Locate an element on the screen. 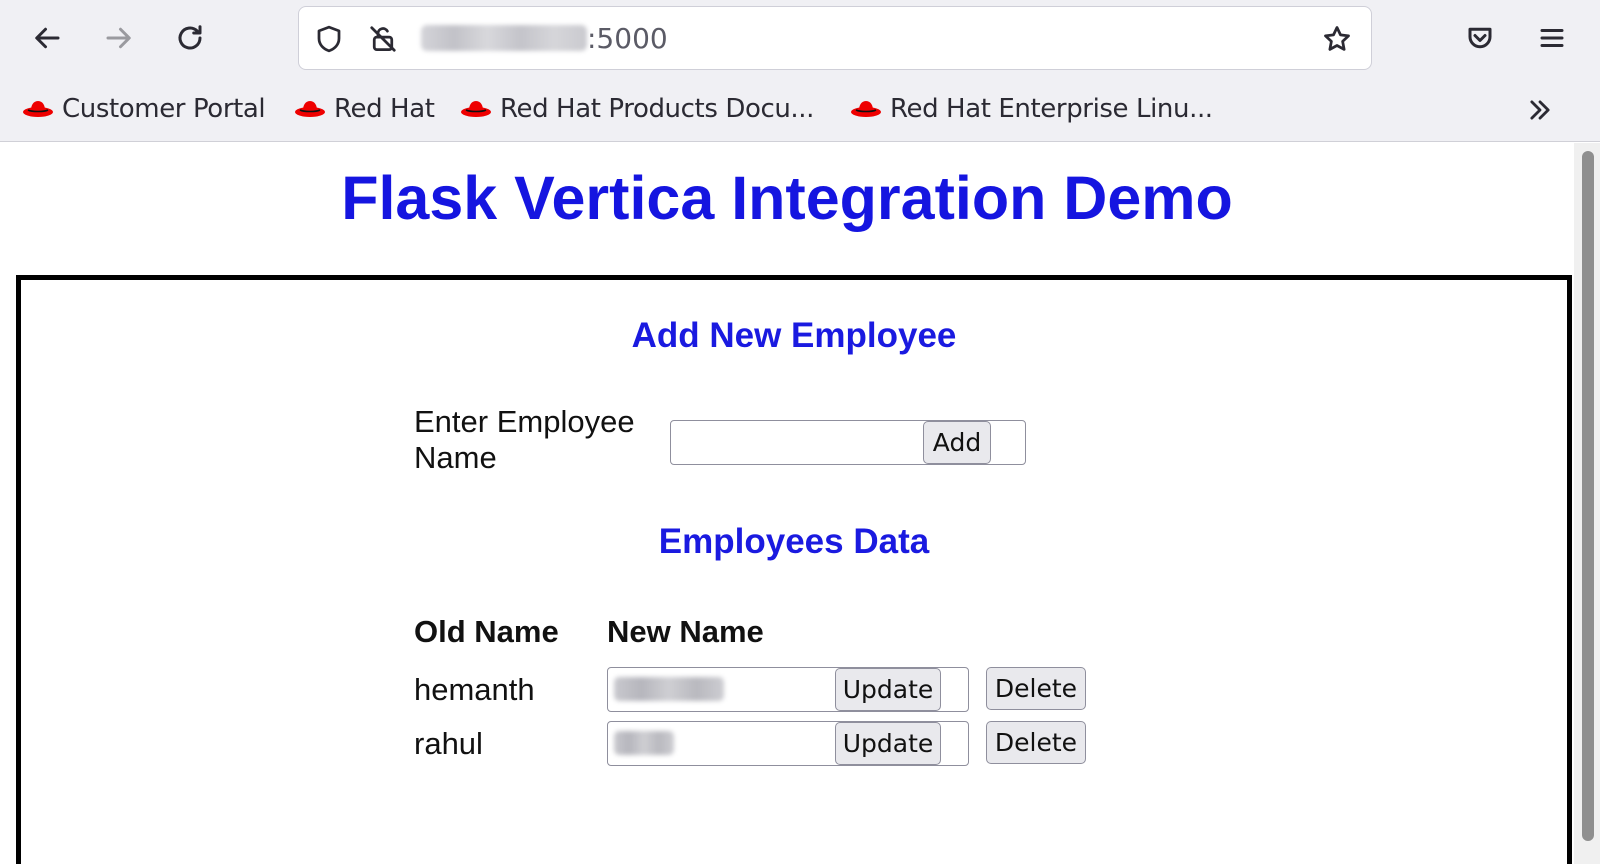  arrow-right-icon is located at coordinates (118, 38).